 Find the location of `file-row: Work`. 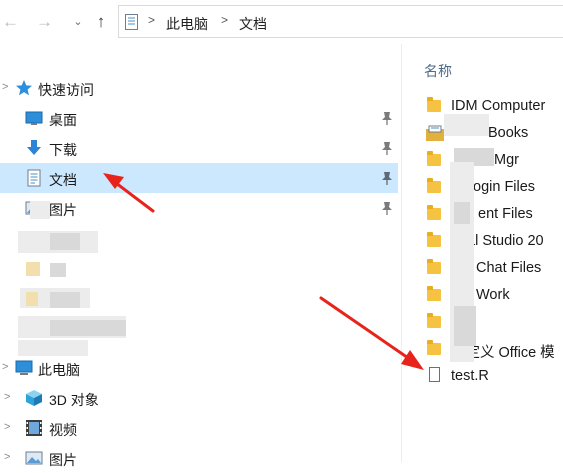

file-row: Work is located at coordinates (482, 295).